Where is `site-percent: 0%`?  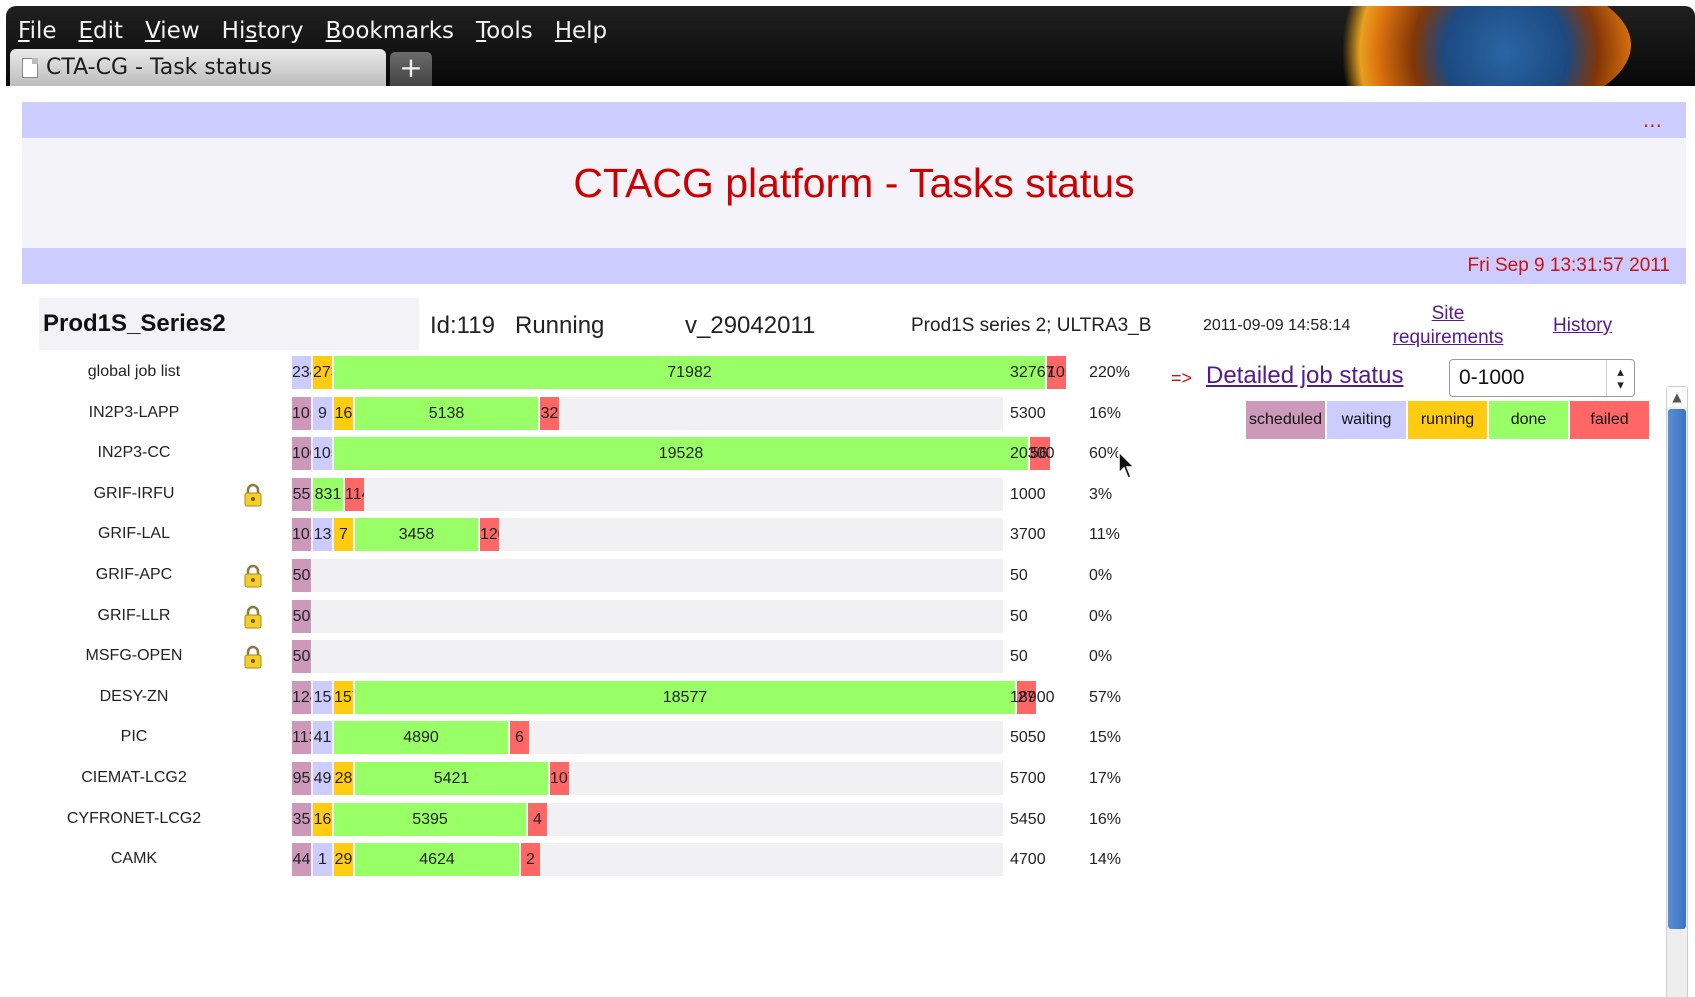
site-percent: 0% is located at coordinates (1101, 657).